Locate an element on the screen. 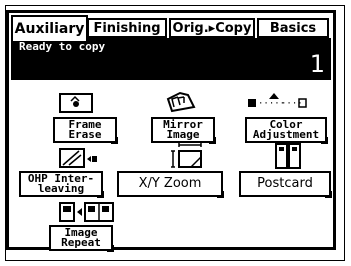 This screenshot has height=266, width=351. tab-finishing: Finishing is located at coordinates (127, 28).